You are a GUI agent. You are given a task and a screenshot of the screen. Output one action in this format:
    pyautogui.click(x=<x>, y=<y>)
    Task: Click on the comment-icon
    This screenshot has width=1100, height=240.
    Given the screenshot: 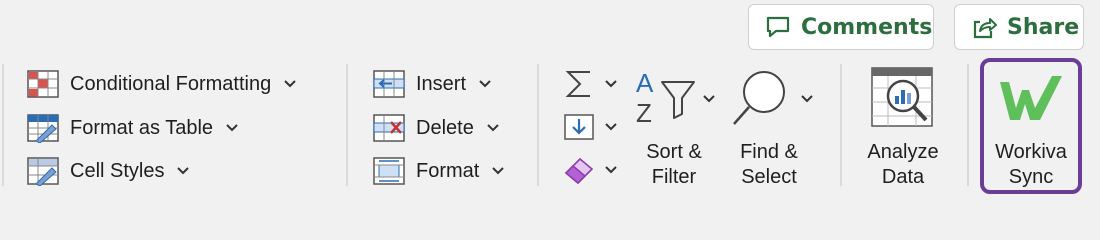 What is the action you would take?
    pyautogui.click(x=778, y=27)
    